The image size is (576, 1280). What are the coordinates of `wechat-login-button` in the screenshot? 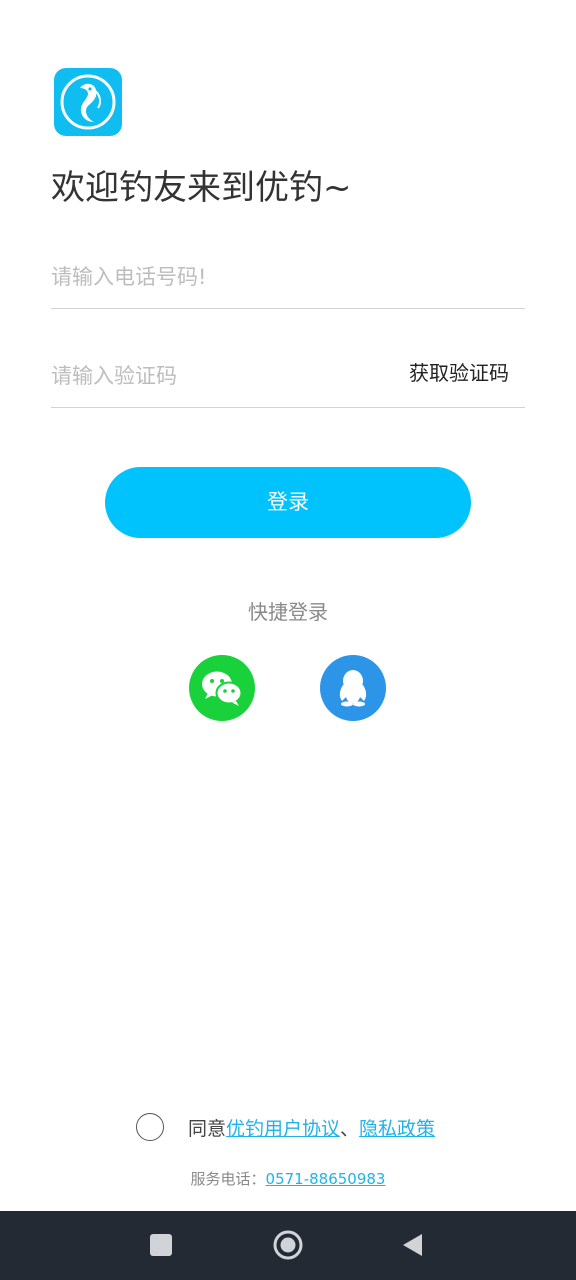 It's located at (222, 688).